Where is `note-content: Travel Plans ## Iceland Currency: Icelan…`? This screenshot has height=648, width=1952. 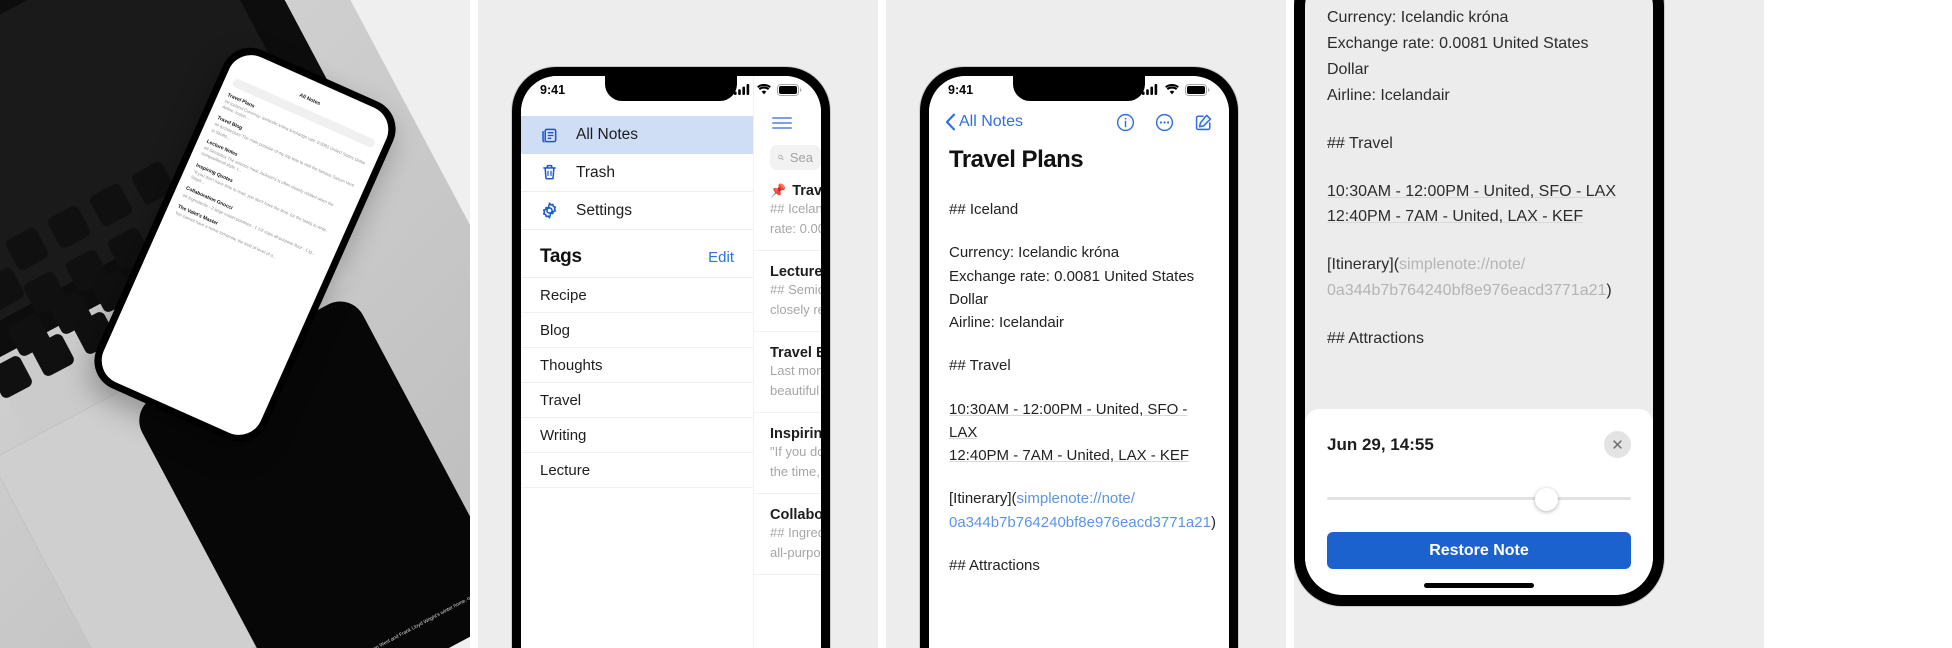
note-content: Travel Plans ## Iceland Currency: Icelan… is located at coordinates (1079, 397).